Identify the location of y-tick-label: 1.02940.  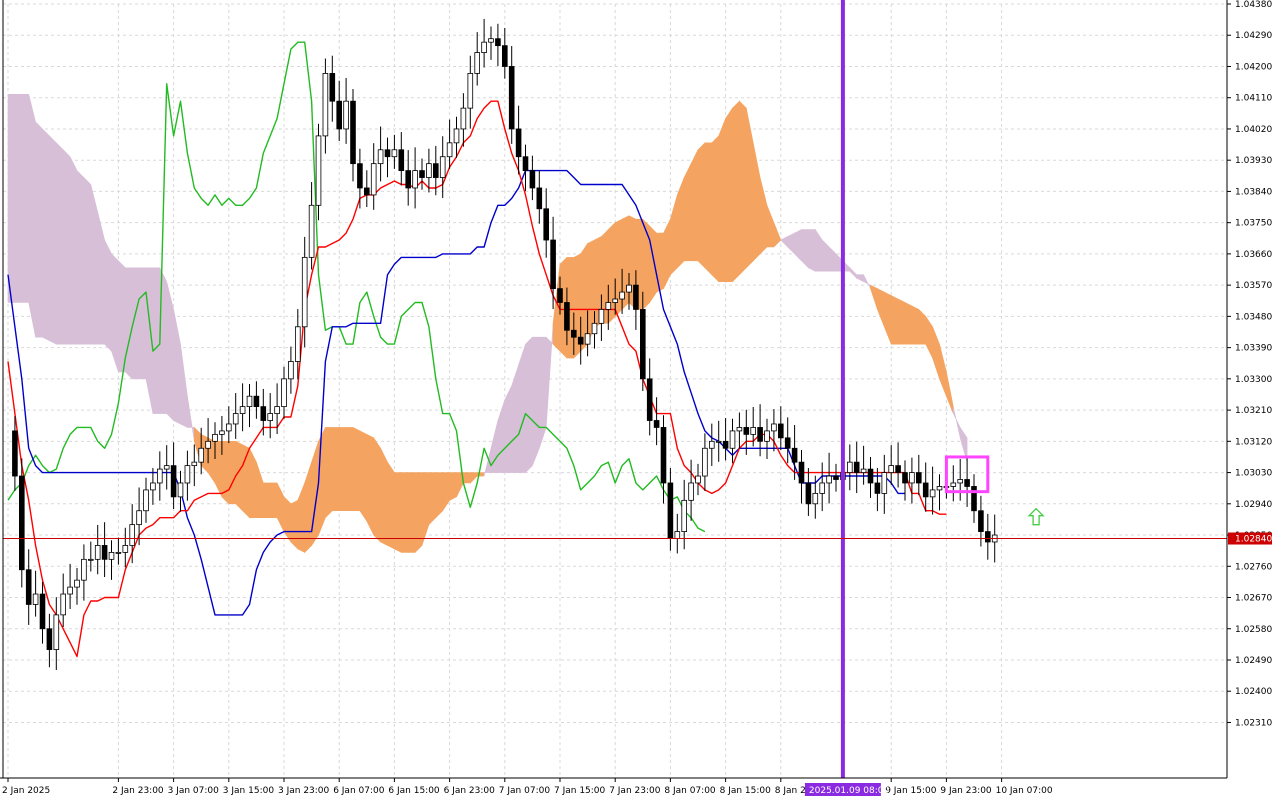
(1253, 505).